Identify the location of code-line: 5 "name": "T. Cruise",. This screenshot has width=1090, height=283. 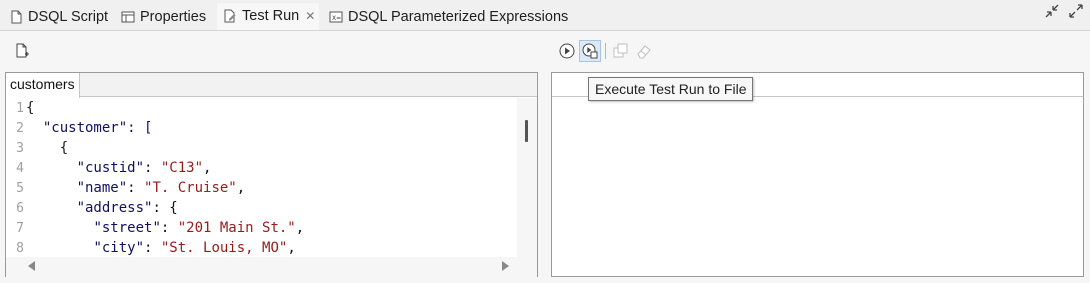
(125, 188).